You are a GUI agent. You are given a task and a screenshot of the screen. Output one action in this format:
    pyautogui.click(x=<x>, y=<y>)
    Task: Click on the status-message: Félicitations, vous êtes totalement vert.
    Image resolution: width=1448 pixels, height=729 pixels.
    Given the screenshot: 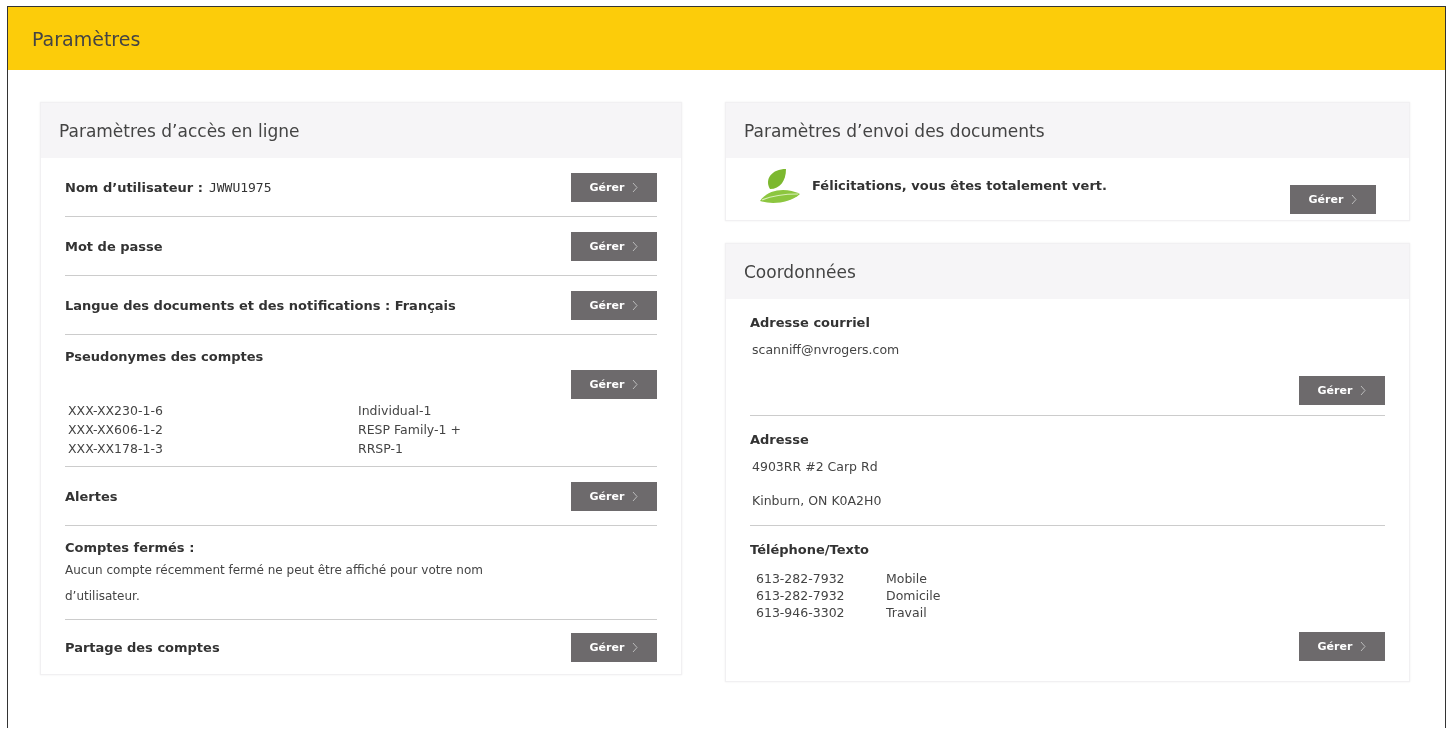 What is the action you would take?
    pyautogui.click(x=960, y=185)
    